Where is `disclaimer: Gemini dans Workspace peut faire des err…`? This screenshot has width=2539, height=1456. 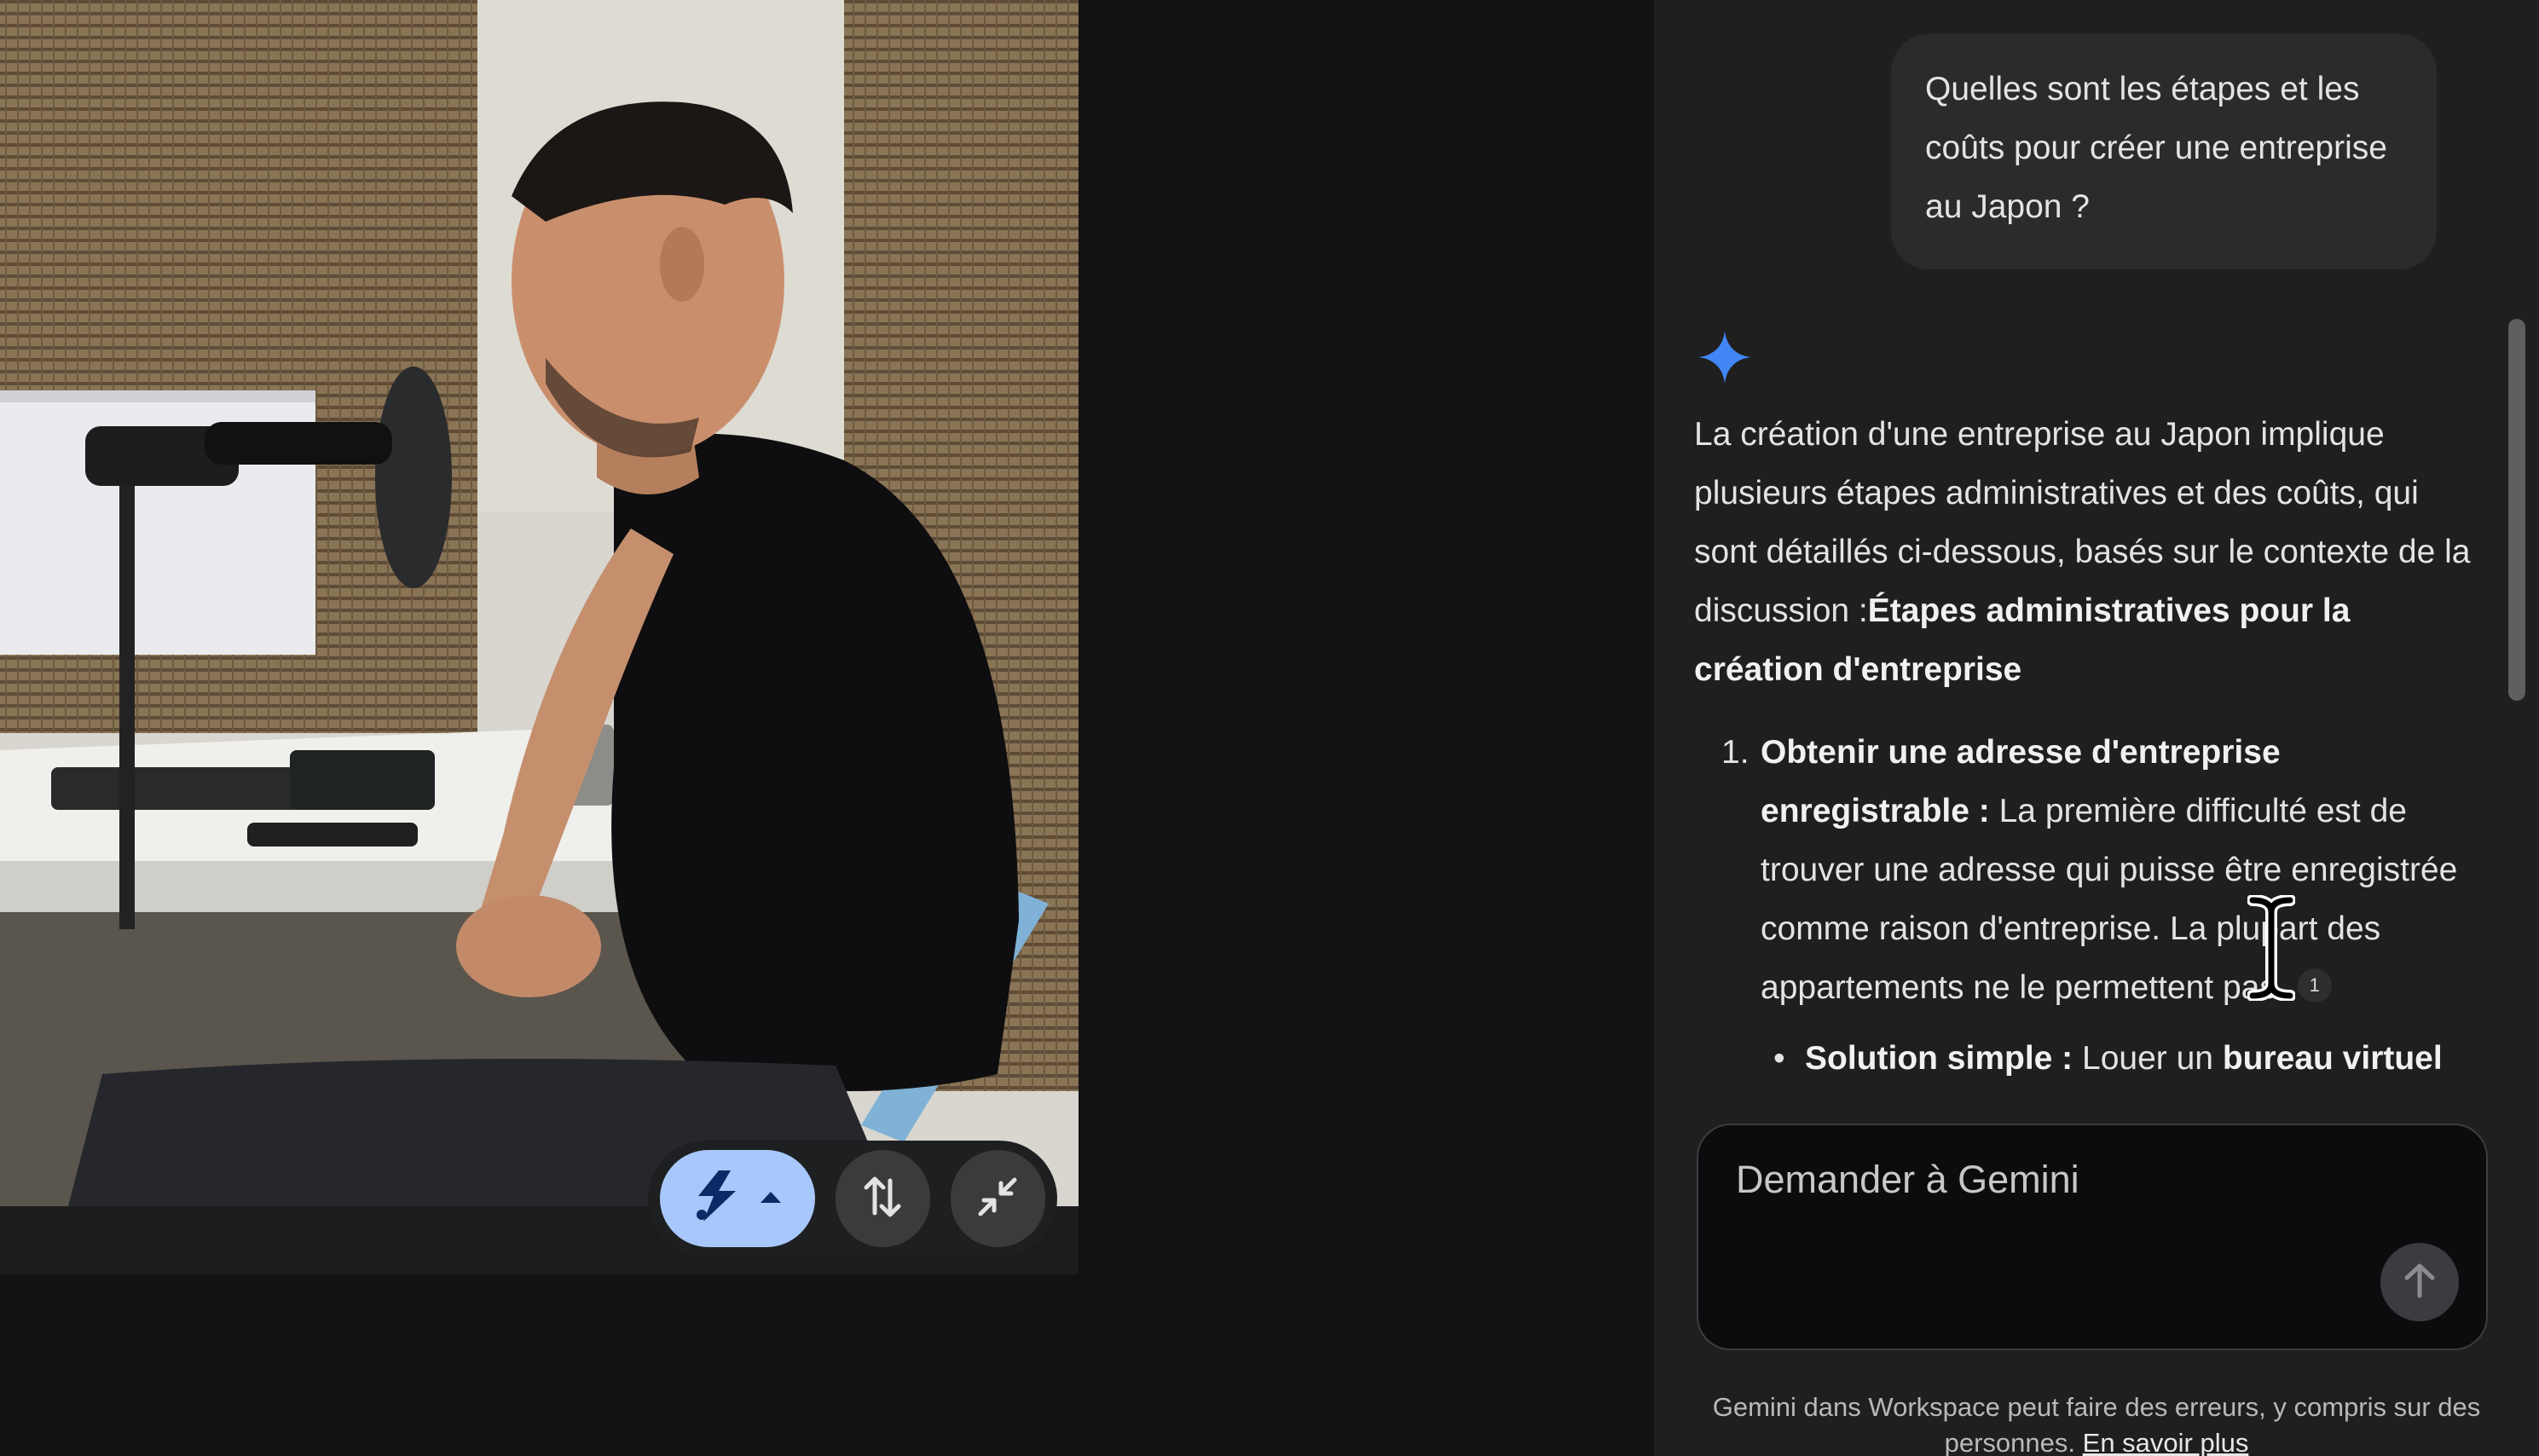 disclaimer: Gemini dans Workspace peut faire des err… is located at coordinates (2096, 1423).